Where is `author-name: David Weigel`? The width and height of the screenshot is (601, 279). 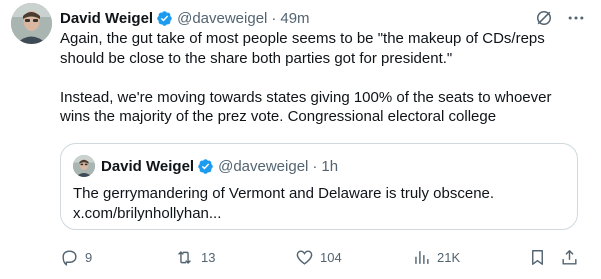
author-name: David Weigel is located at coordinates (106, 18).